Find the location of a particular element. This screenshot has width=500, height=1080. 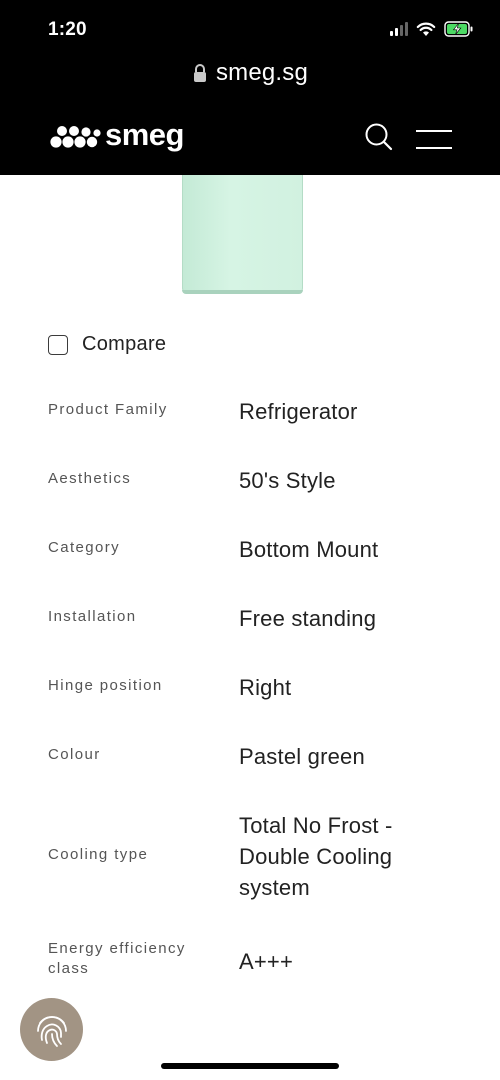

spec-value: Total No Frost - Double Cooling system is located at coordinates (316, 856).